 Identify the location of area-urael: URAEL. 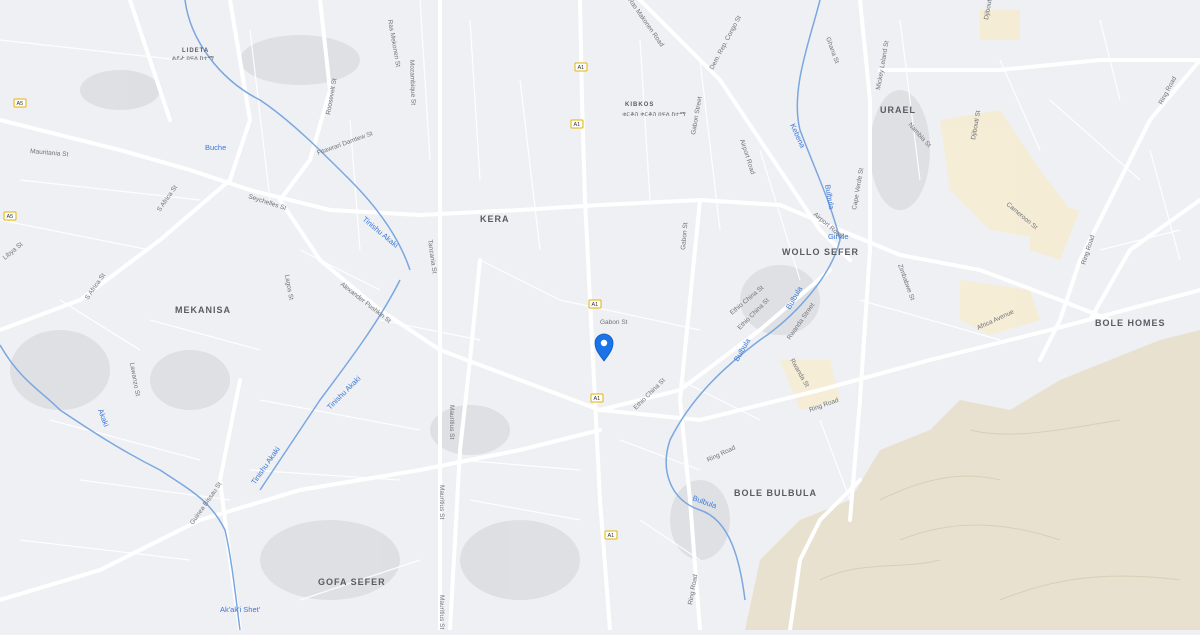
(898, 110).